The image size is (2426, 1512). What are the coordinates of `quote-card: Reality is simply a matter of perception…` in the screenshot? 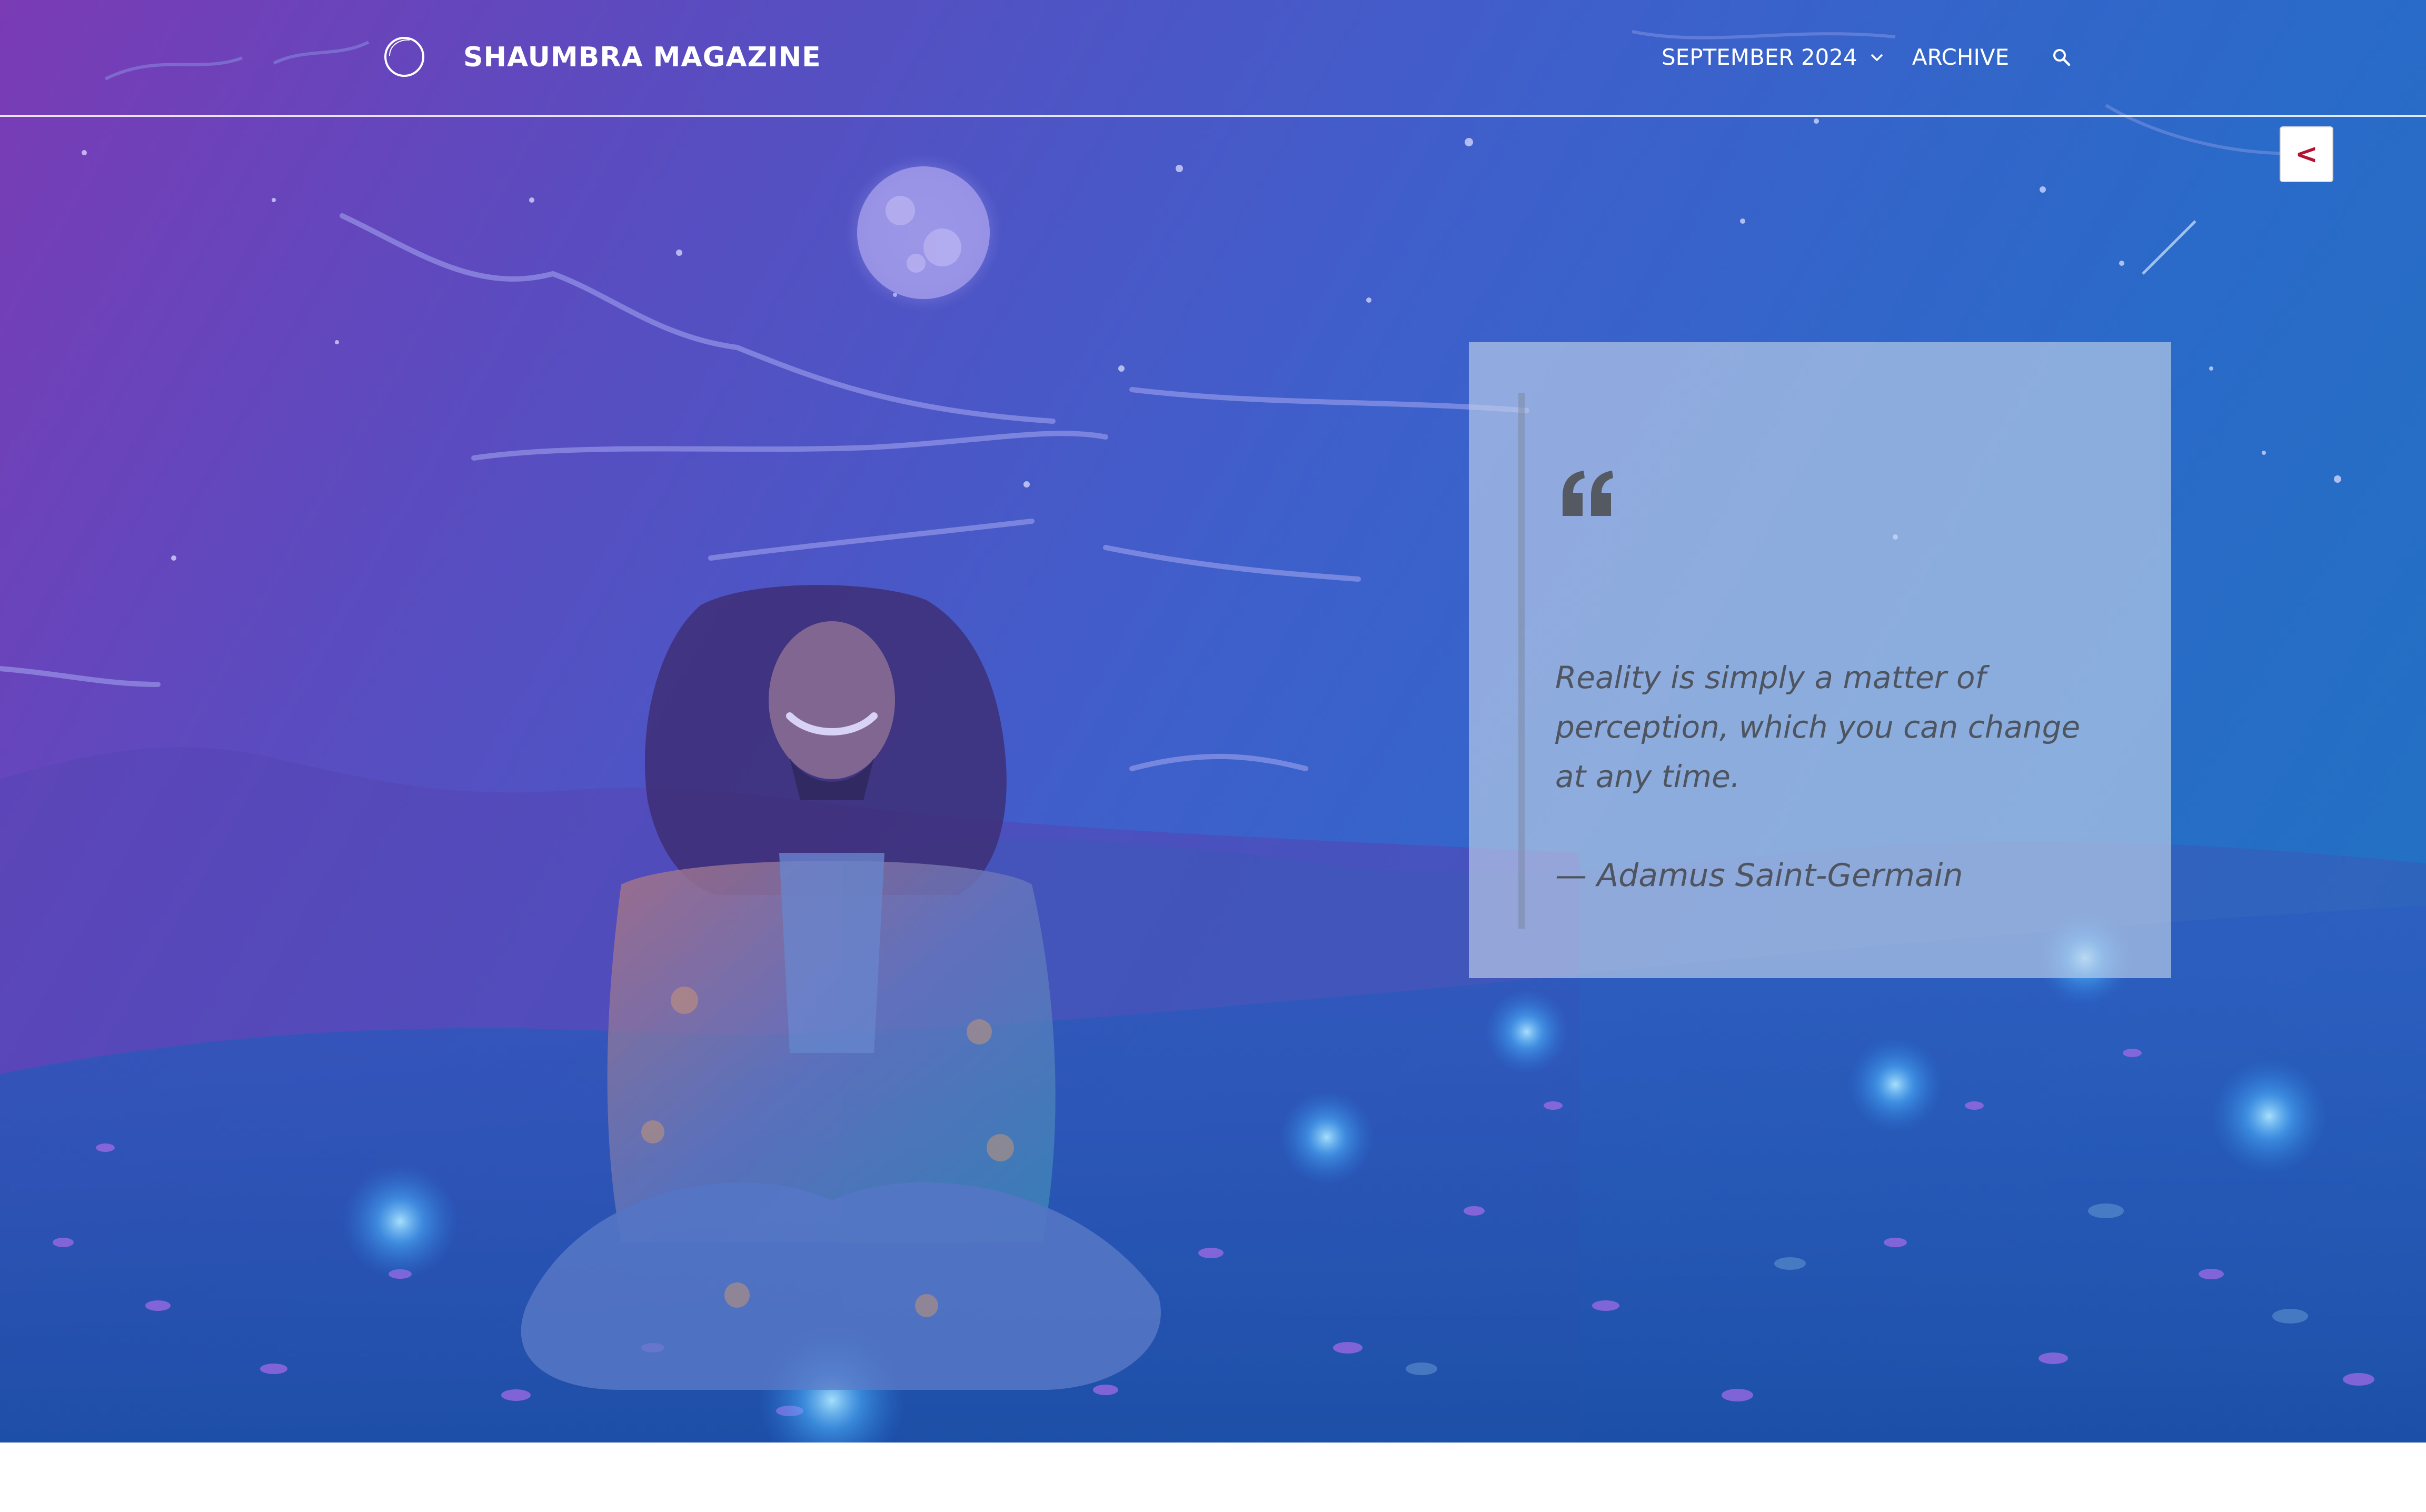 It's located at (1820, 660).